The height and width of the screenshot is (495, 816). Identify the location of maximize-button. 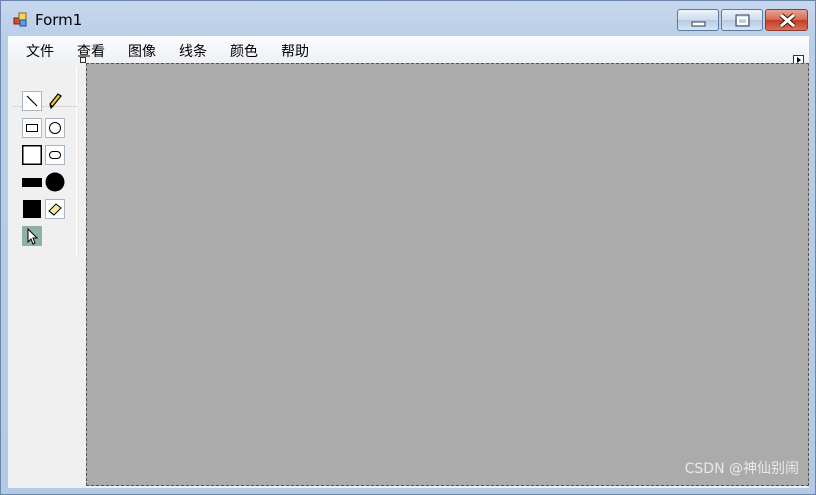
(742, 20).